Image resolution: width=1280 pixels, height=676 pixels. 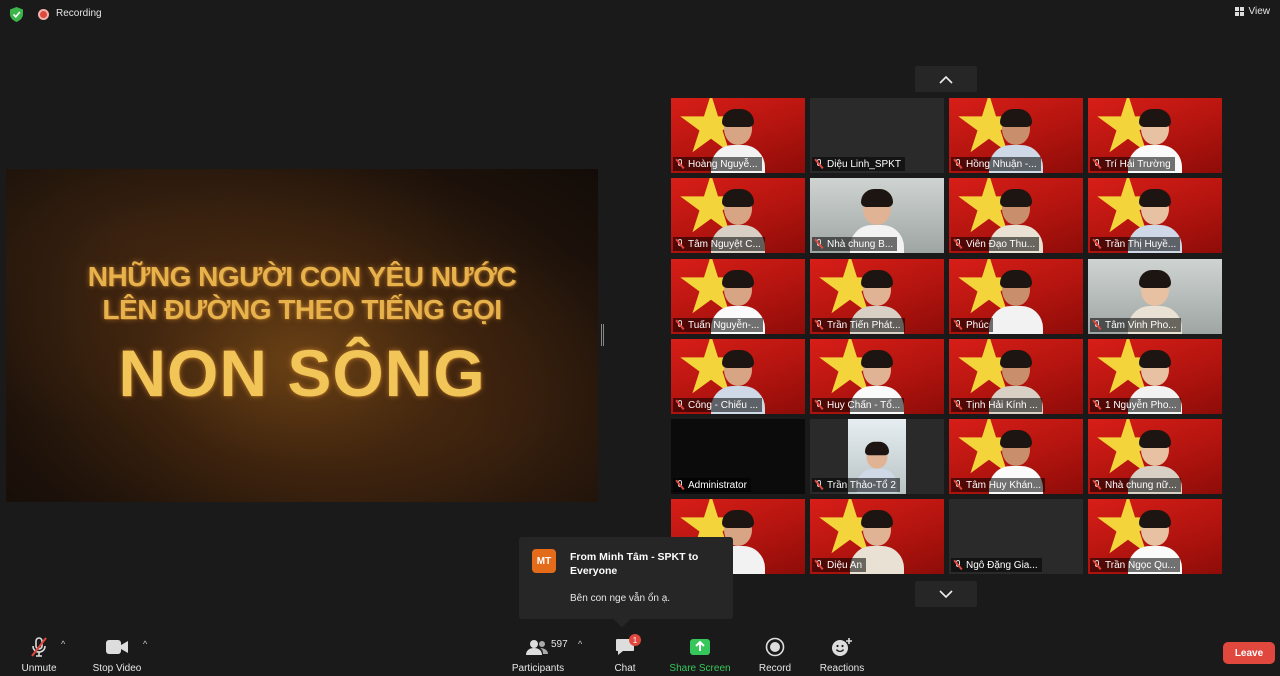 What do you see at coordinates (861, 485) in the screenshot?
I see `participant-name: Trần Thảo-Tổ 2` at bounding box center [861, 485].